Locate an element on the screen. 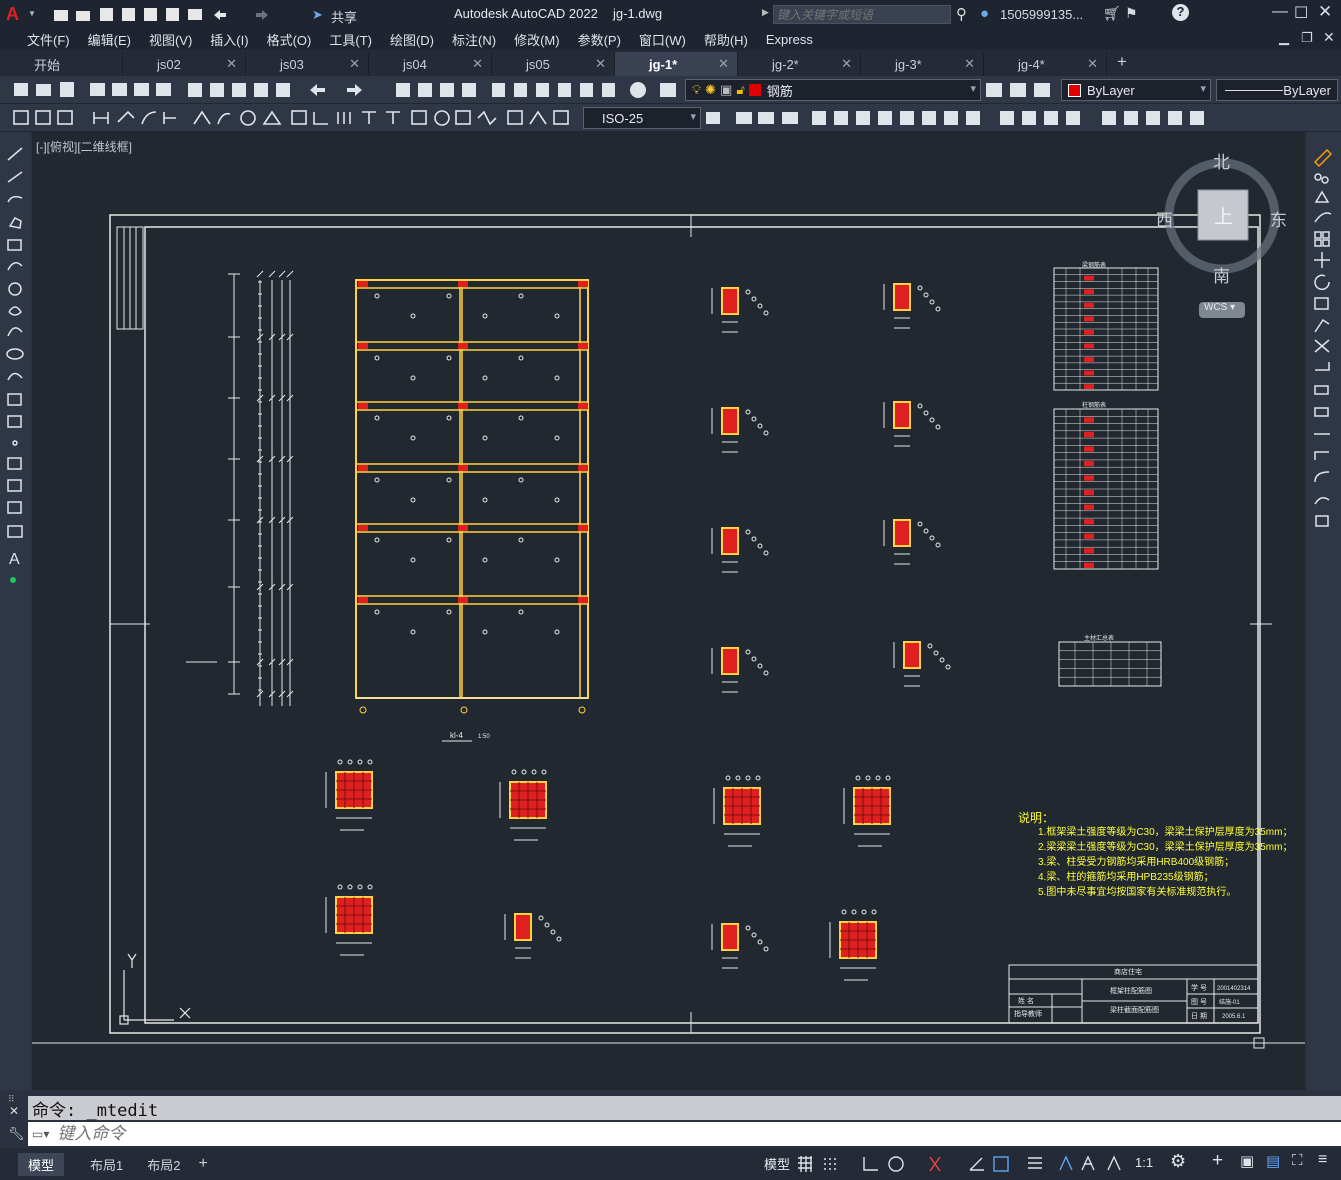 Image resolution: width=1341 pixels, height=1180 pixels. units-icon: ▣ is located at coordinates (1247, 1161).